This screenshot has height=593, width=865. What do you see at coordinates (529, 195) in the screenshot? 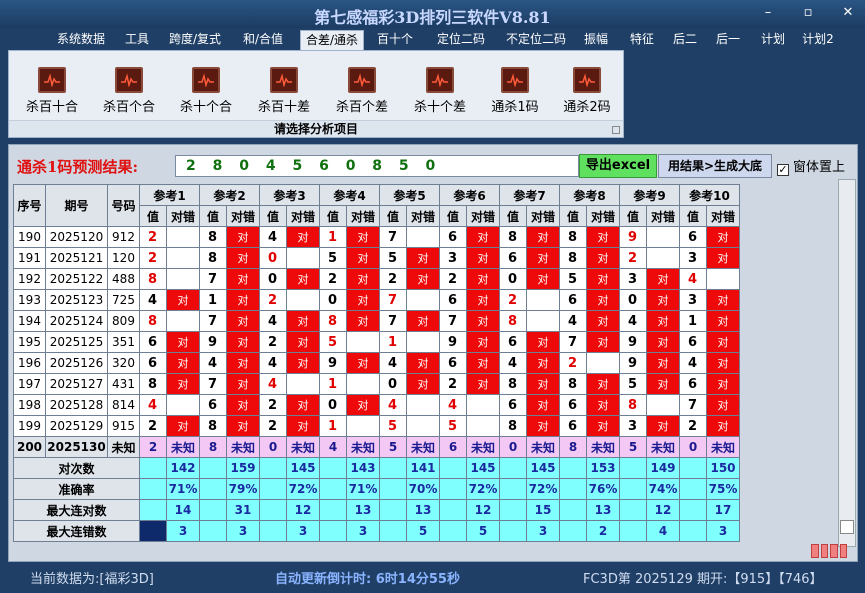
I see `header-ref-7: 参考7` at bounding box center [529, 195].